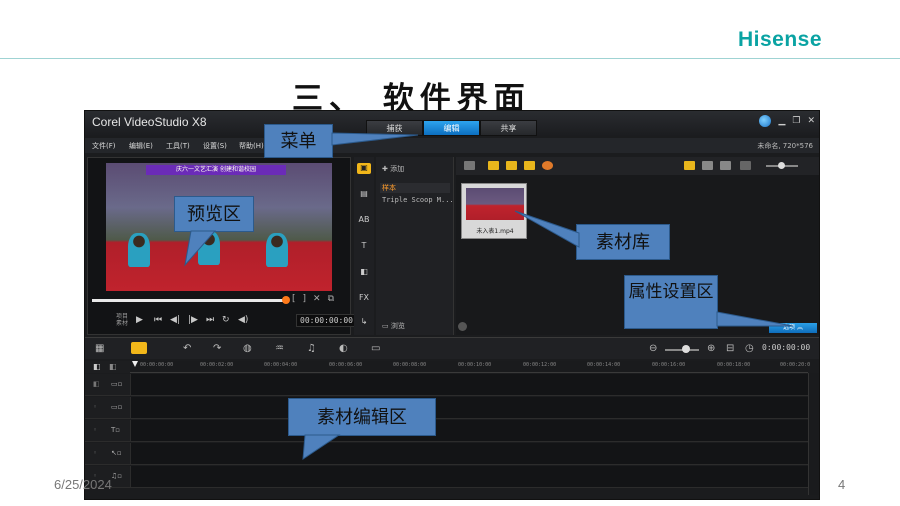 The width and height of the screenshot is (900, 506). Describe the element at coordinates (107, 431) in the screenshot. I see `title-track-header: ◦ T▫` at that location.